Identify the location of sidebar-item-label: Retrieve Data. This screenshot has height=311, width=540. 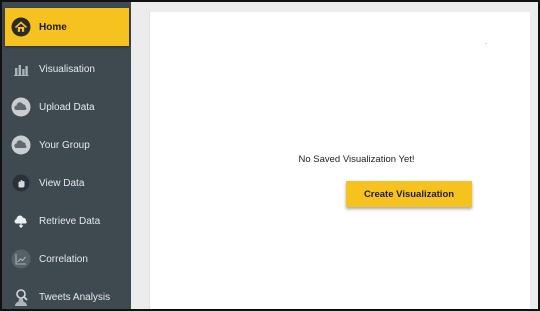
(70, 221).